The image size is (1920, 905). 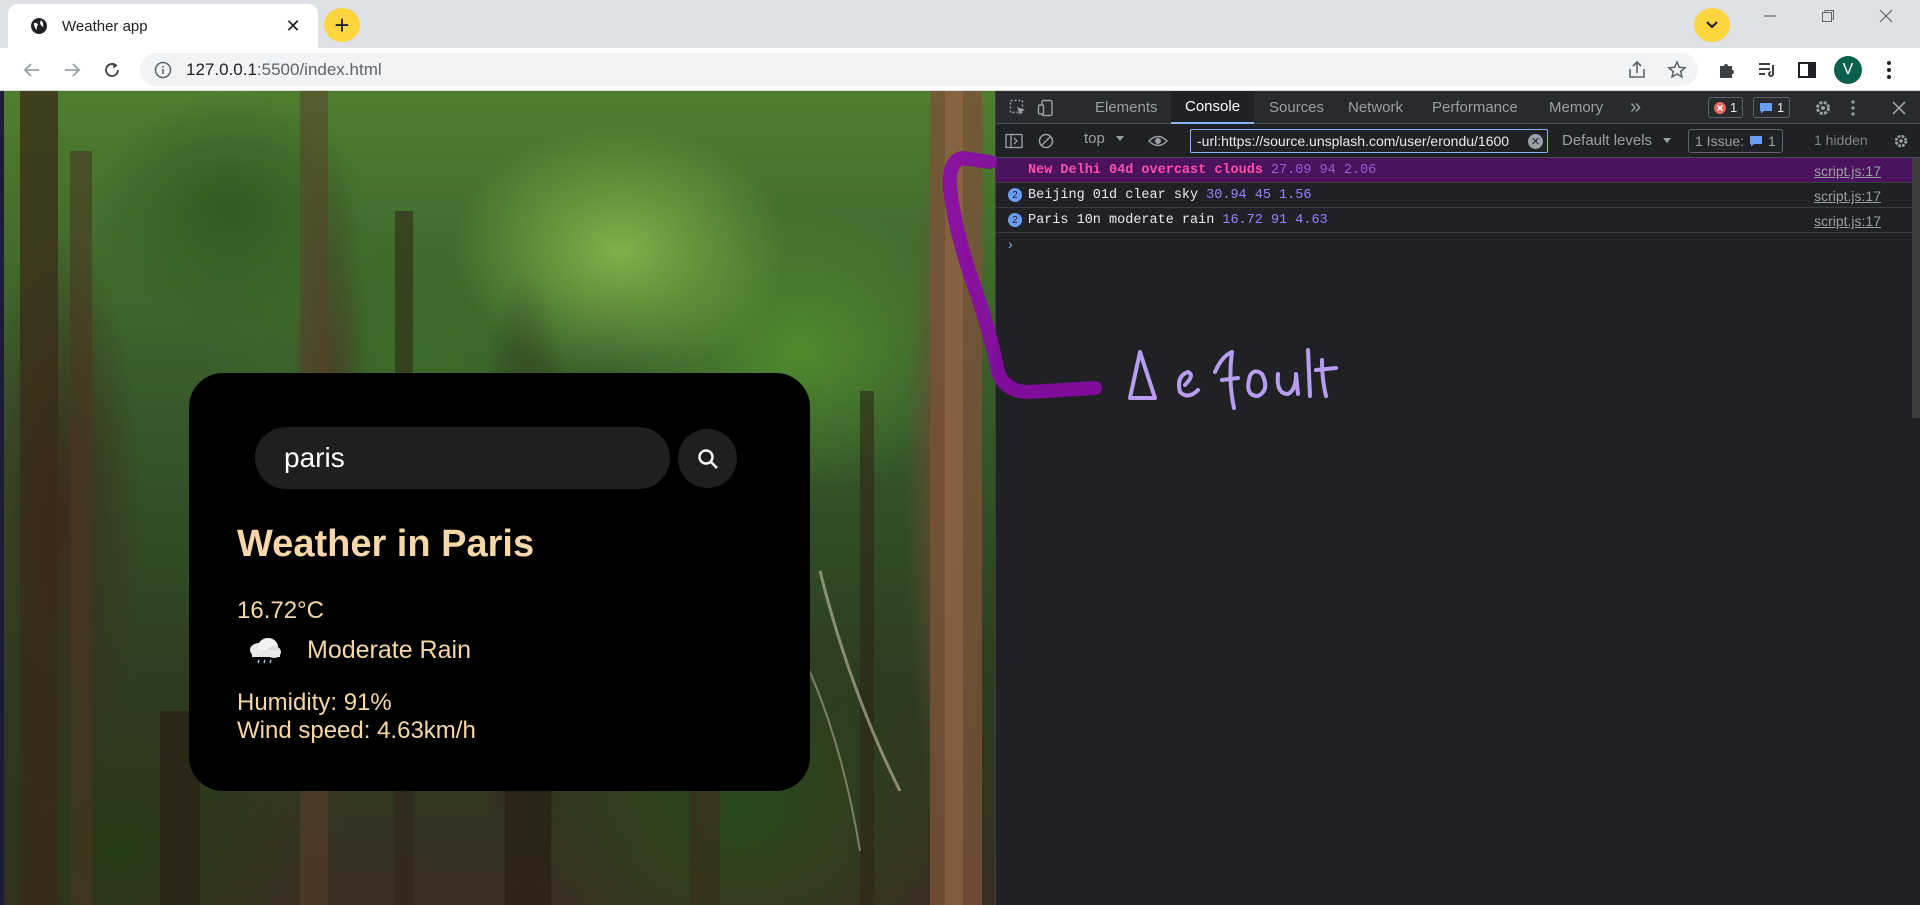 What do you see at coordinates (1899, 108) in the screenshot?
I see `close-devtools-icon` at bounding box center [1899, 108].